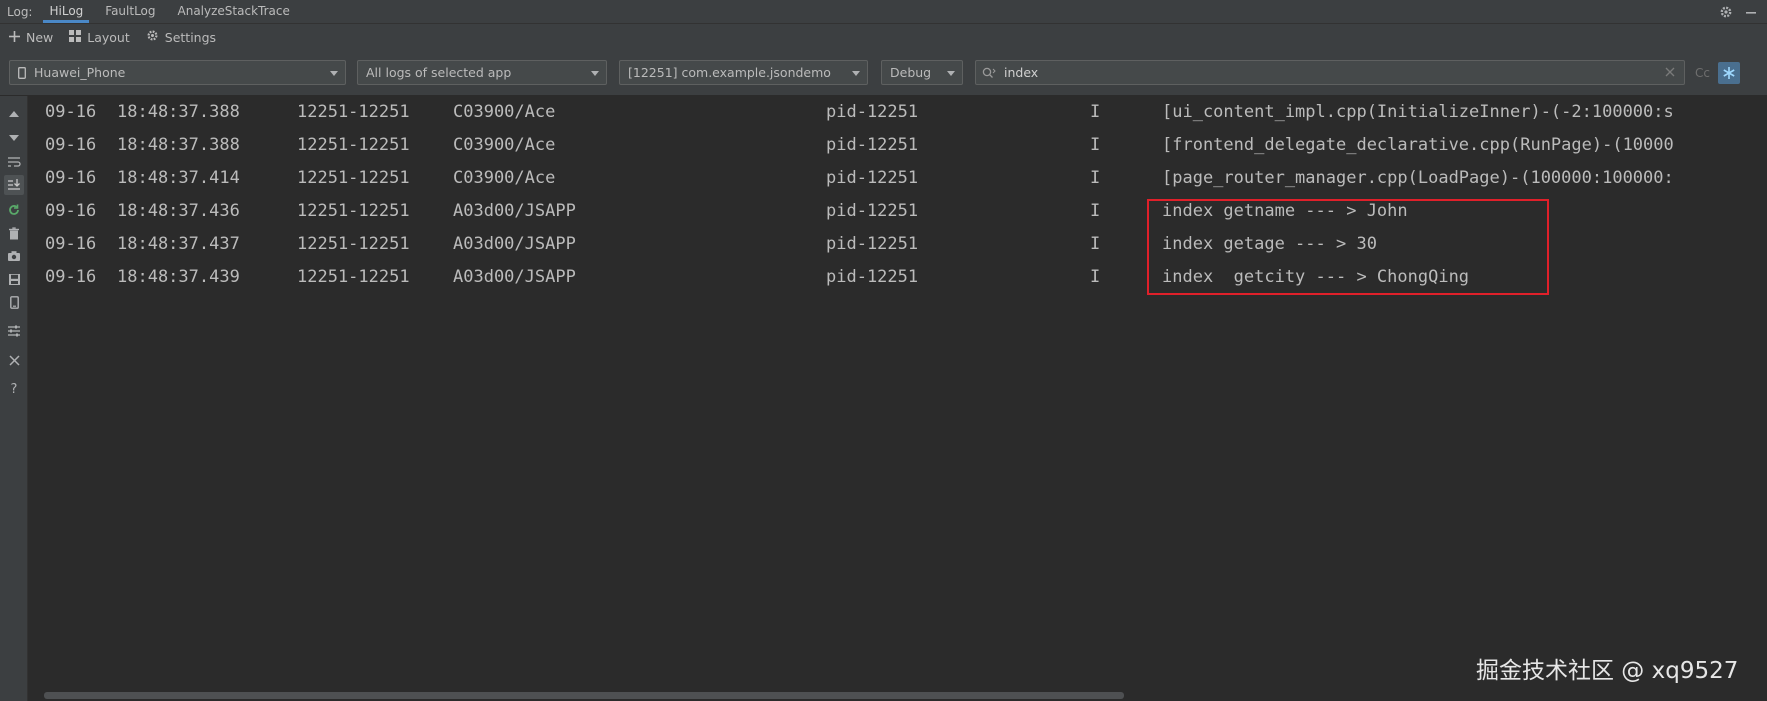 This screenshot has width=1767, height=701. Describe the element at coordinates (439, 72) in the screenshot. I see `log-scope-value: All logs of selected app` at that location.